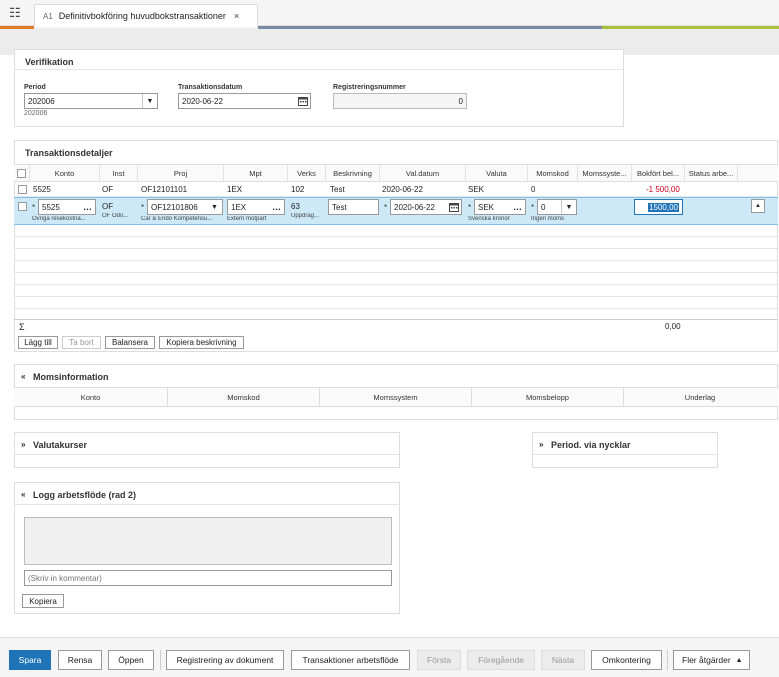  I want to click on column-header: Verks, so click(307, 173).